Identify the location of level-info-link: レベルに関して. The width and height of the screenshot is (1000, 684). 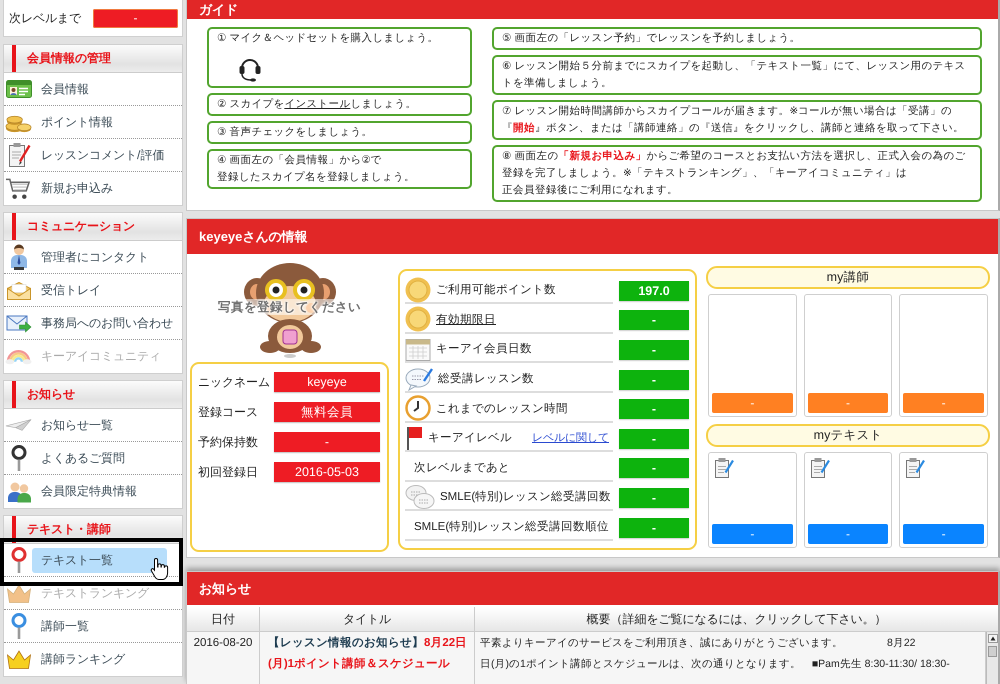
(570, 438).